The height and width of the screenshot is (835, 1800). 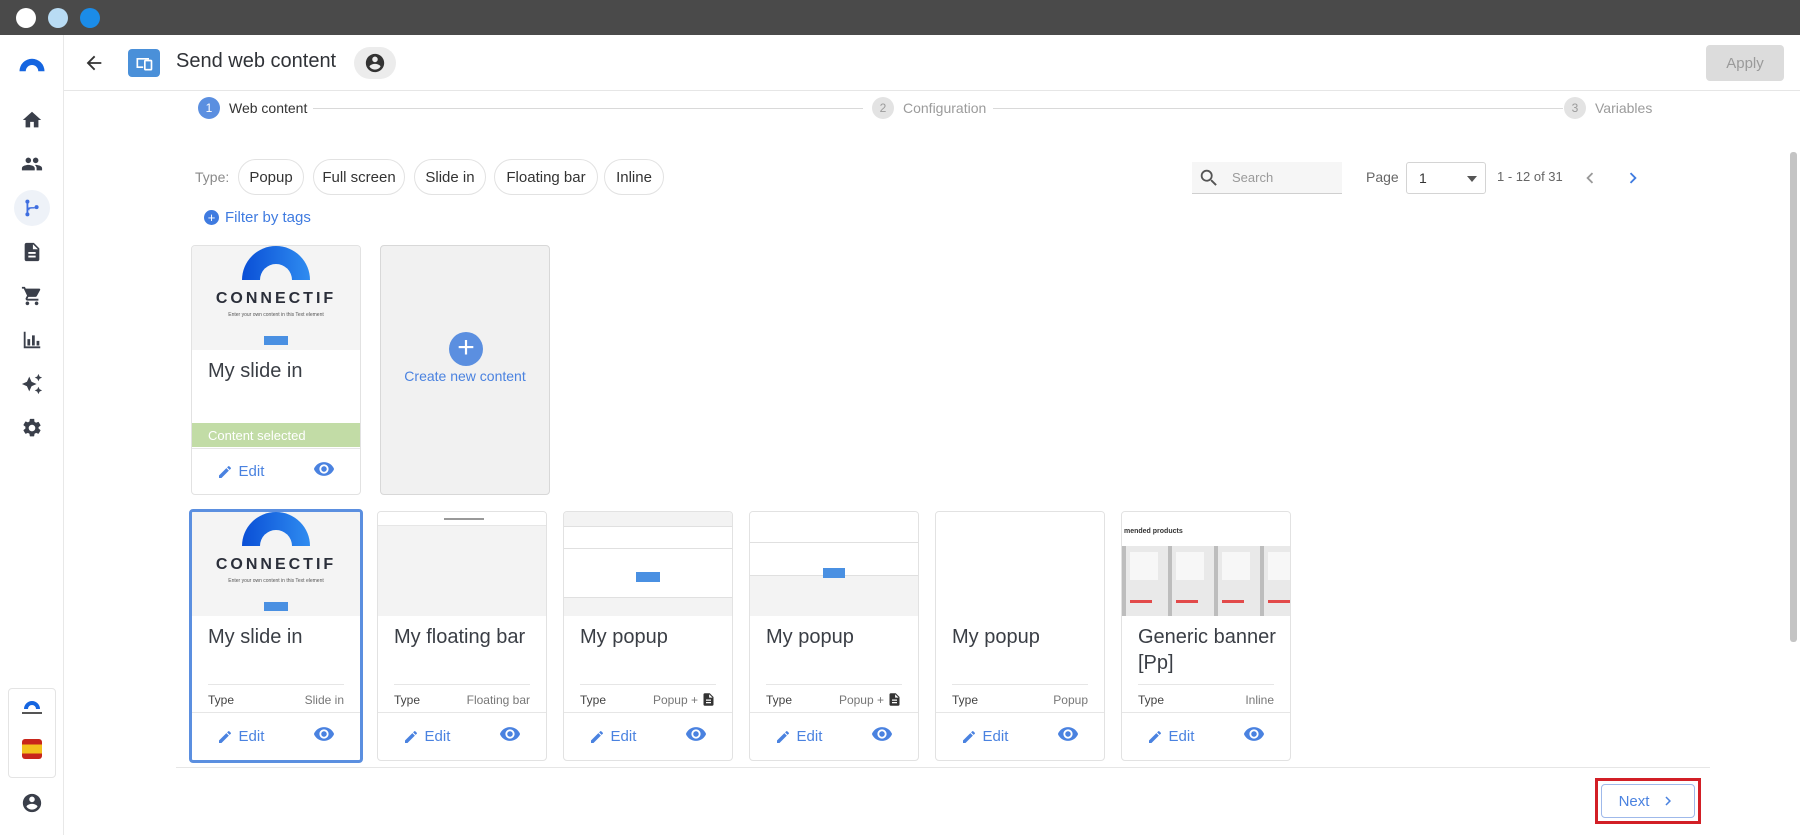 I want to click on create-new-content-card: + Create new content, so click(x=465, y=370).